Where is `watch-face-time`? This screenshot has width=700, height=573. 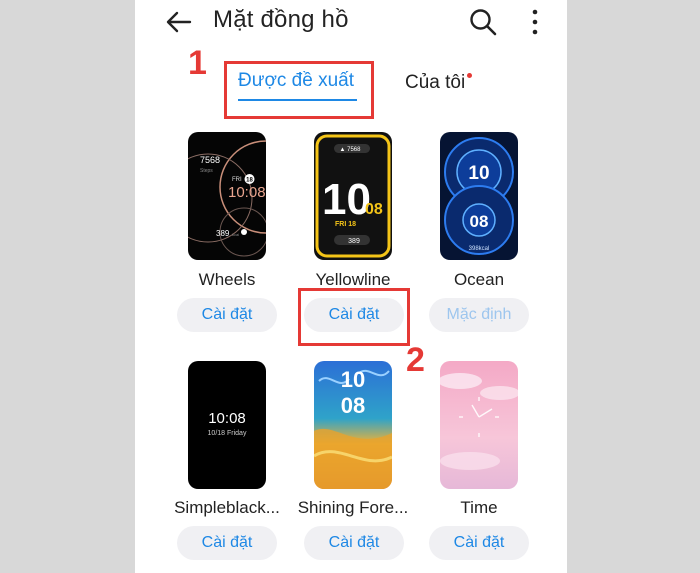
watch-face-time is located at coordinates (479, 425).